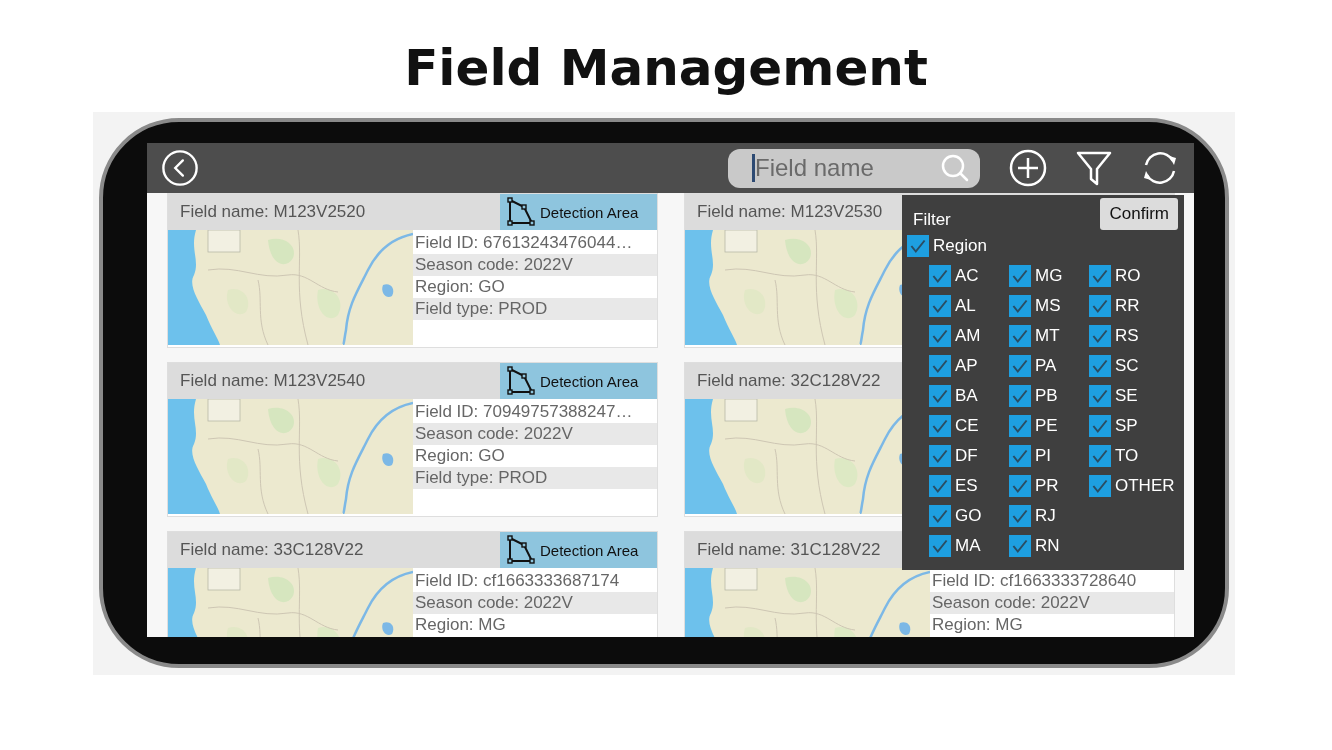 The width and height of the screenshot is (1332, 750). What do you see at coordinates (1047, 486) in the screenshot?
I see `checkbox-label: PR` at bounding box center [1047, 486].